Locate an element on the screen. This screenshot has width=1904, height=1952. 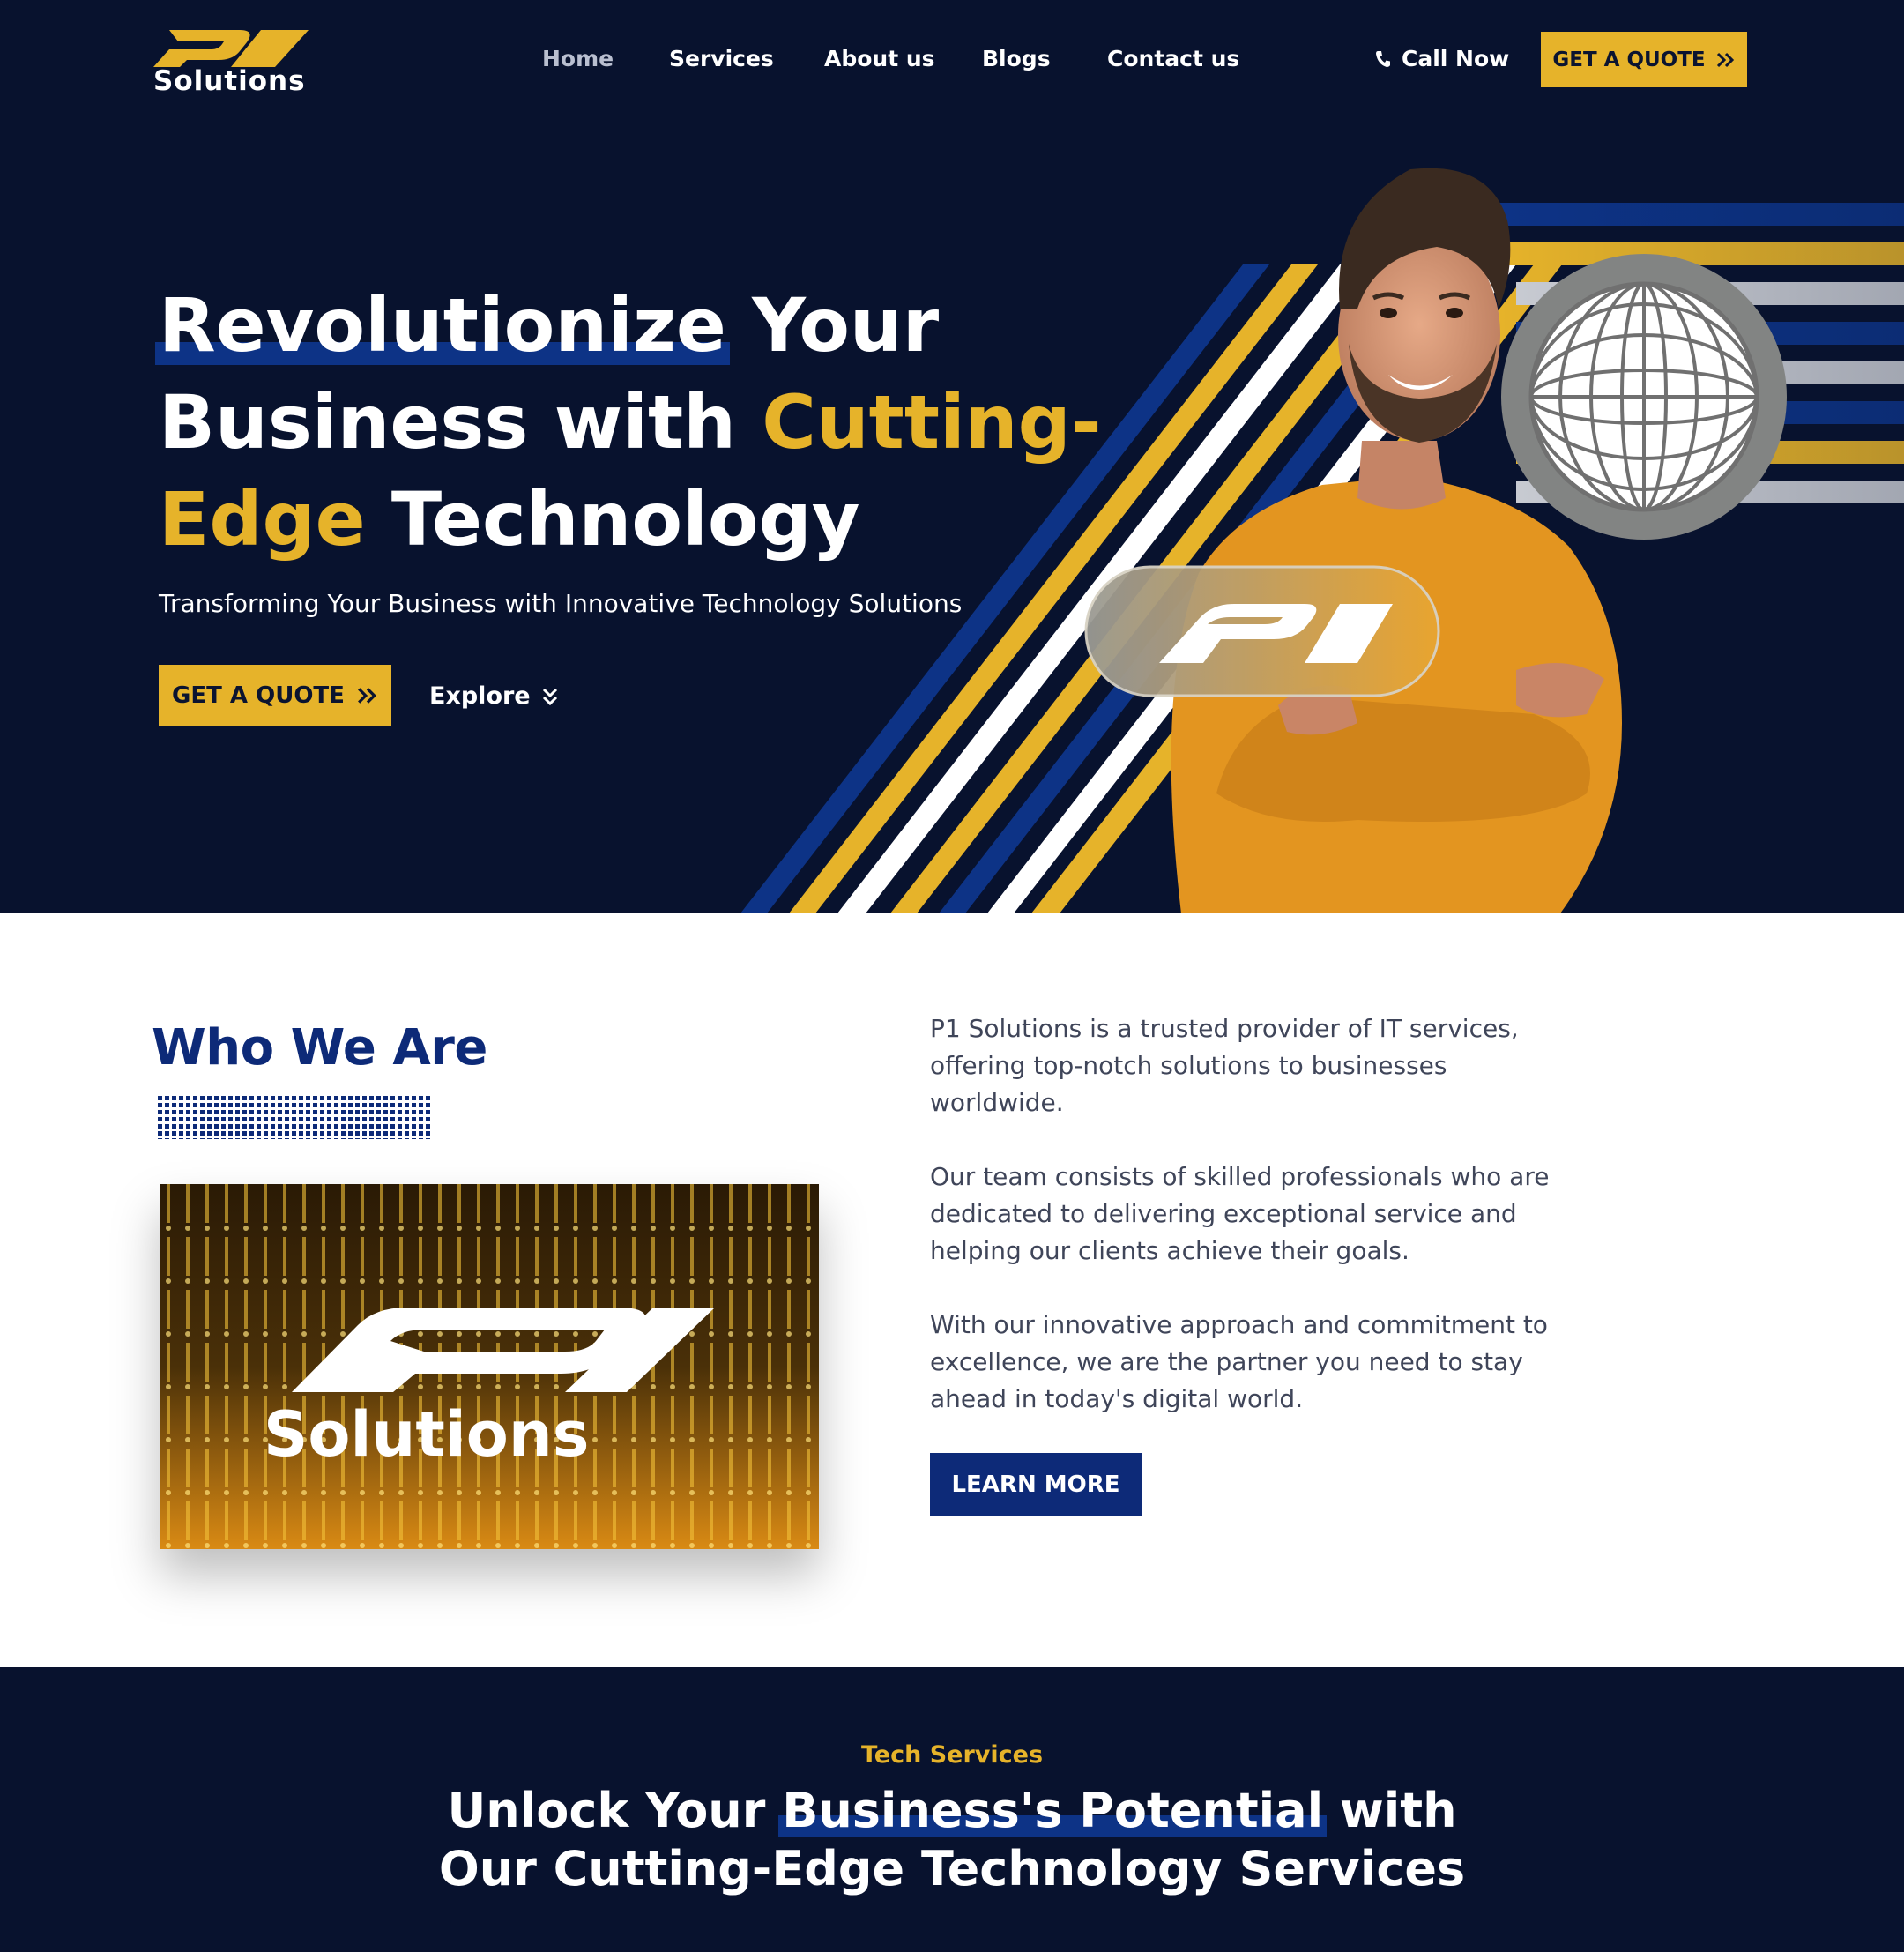
services-title-line2: Our Cutting-Edge Technology Services is located at coordinates (952, 1868).